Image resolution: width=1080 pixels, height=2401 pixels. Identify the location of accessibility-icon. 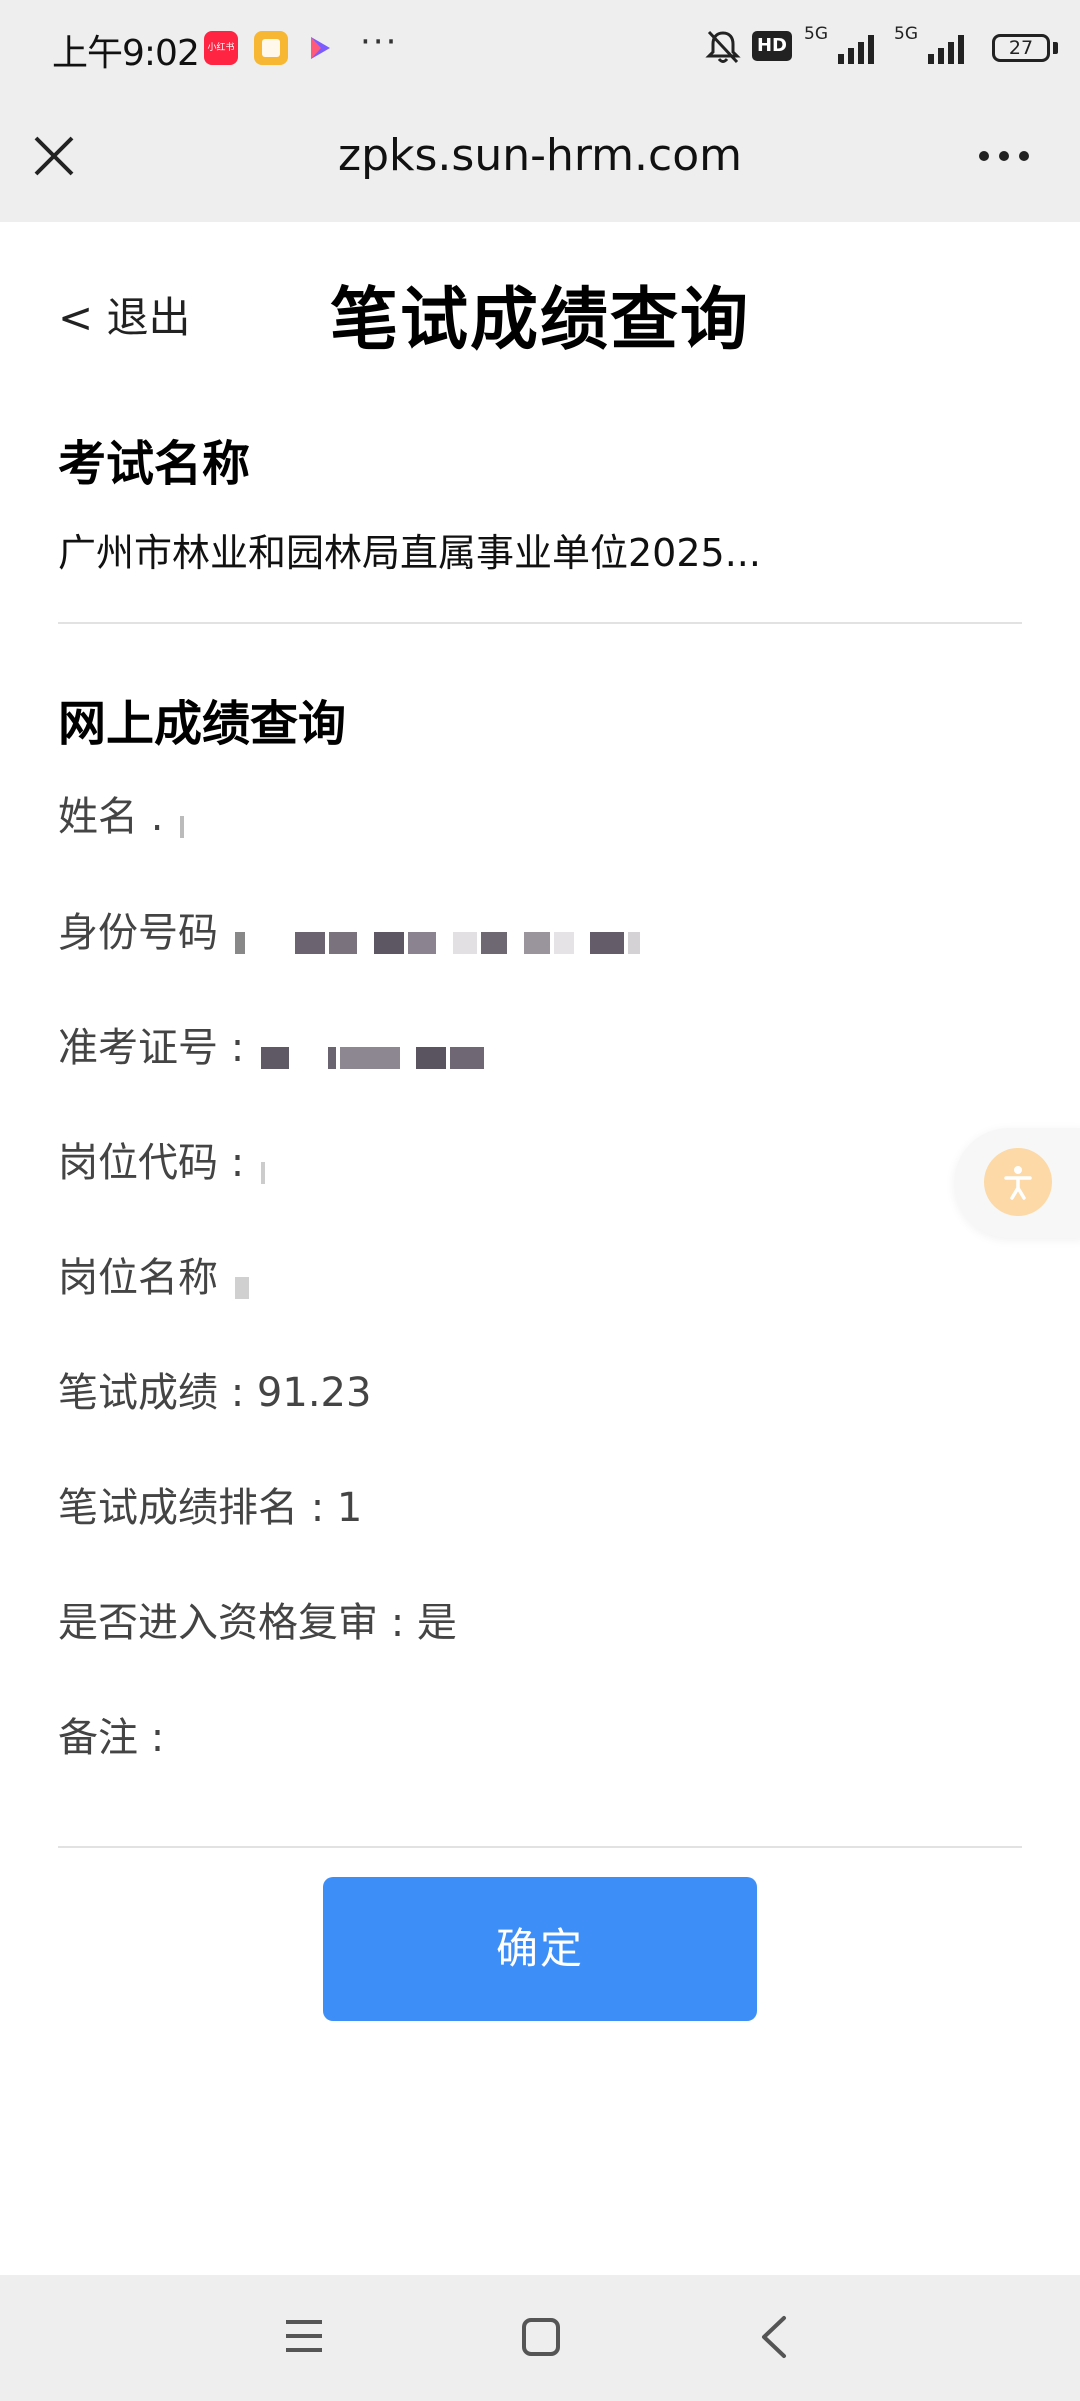
(1018, 1182).